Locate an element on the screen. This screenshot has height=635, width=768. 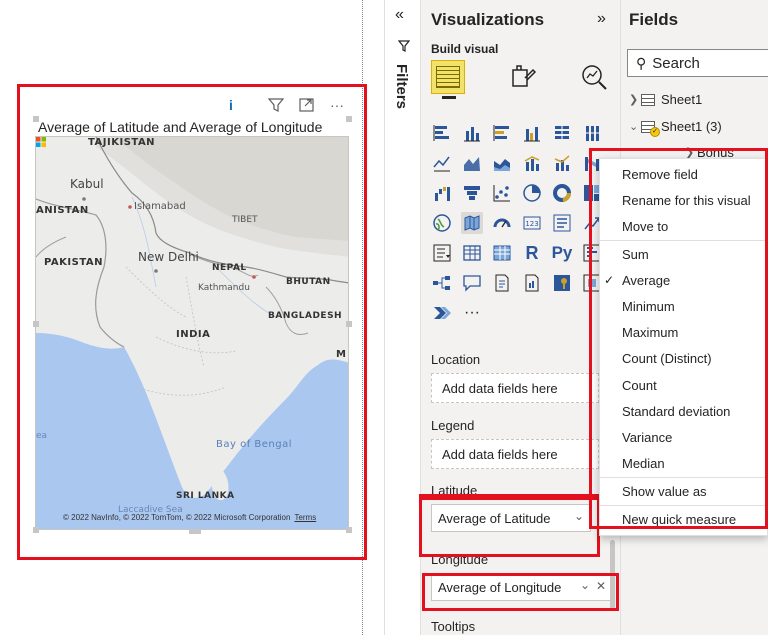
table-icon: ✓ is located at coordinates (650, 128).